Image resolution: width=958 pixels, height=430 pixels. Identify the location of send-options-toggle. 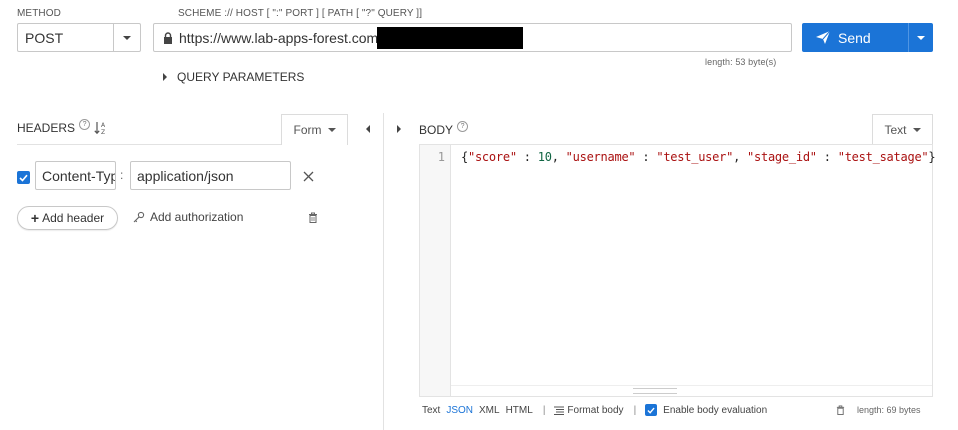
(920, 37).